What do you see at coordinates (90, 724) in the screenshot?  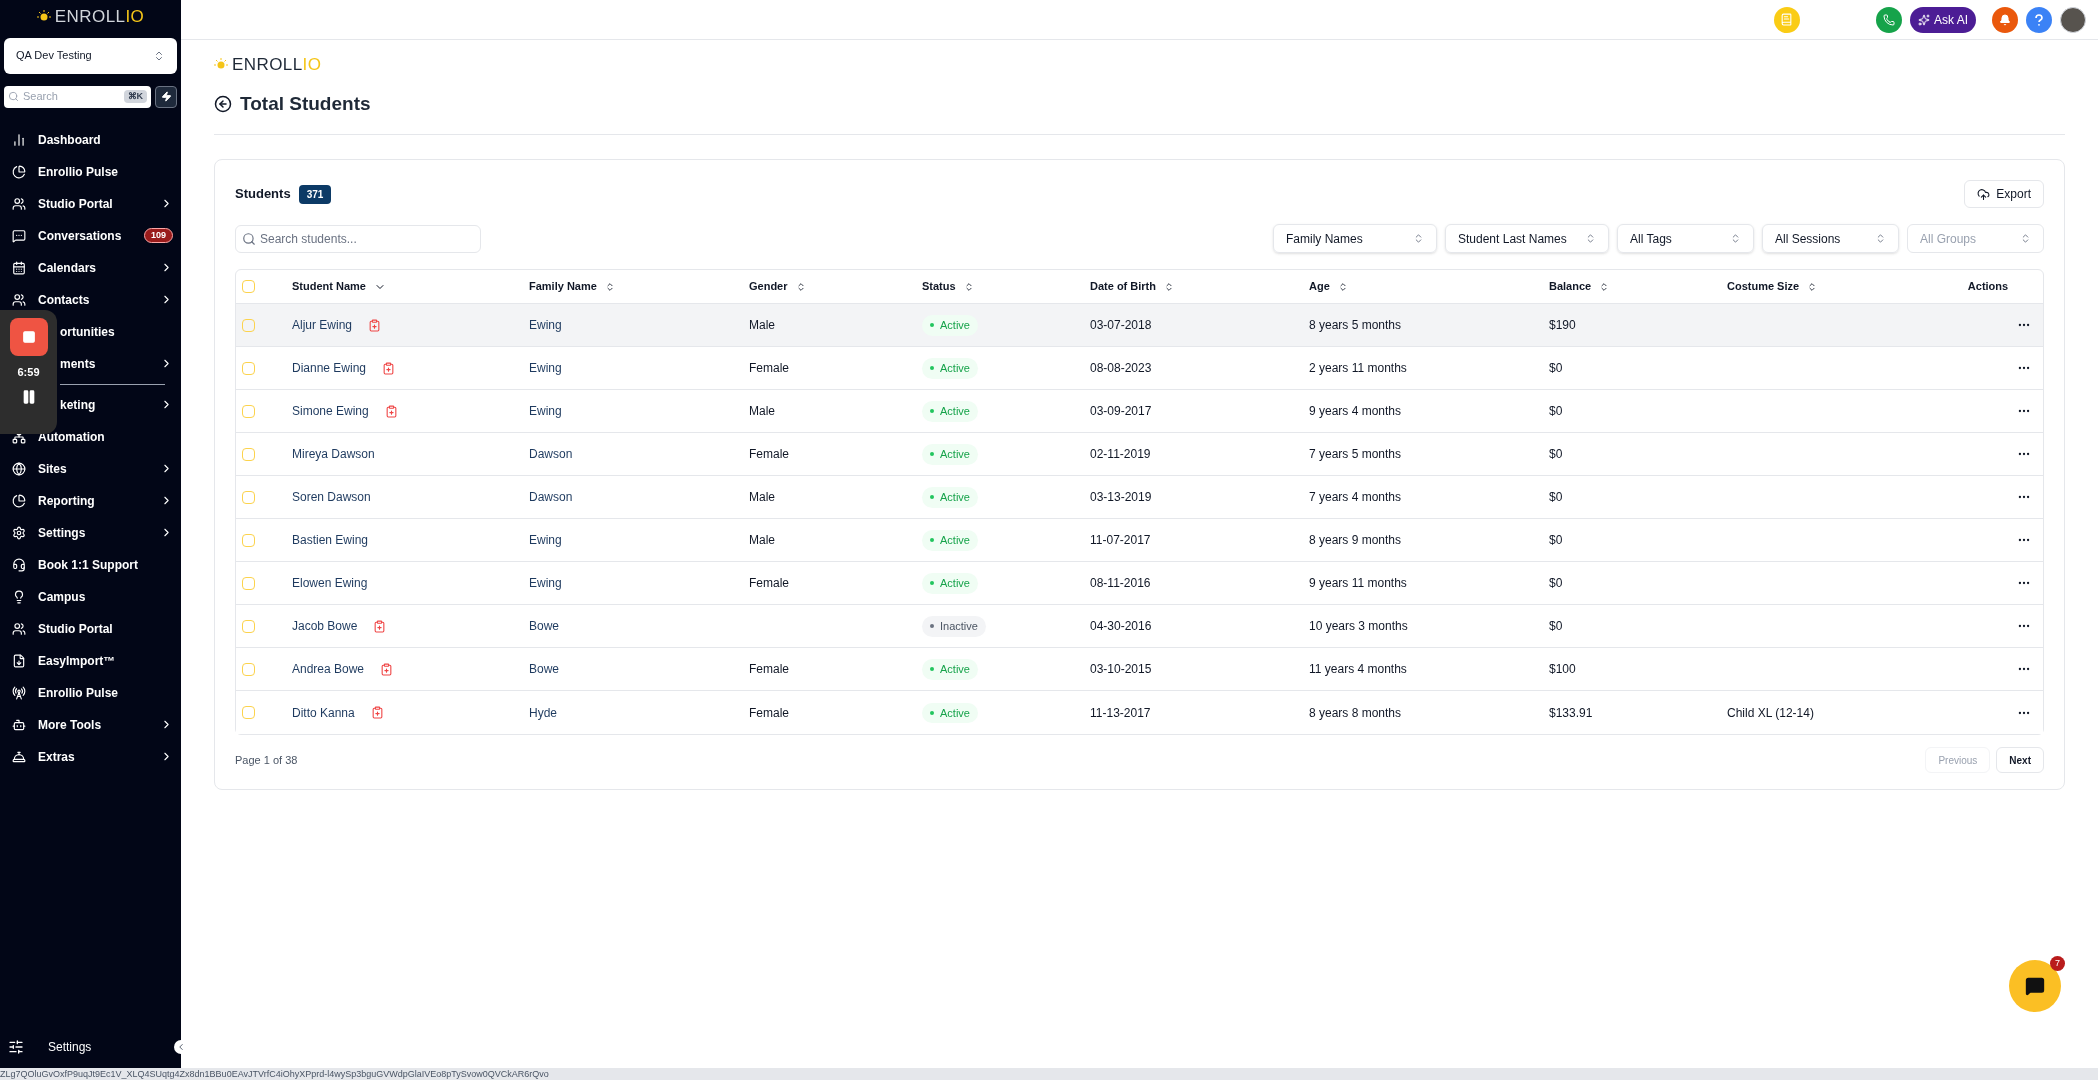 I see `nav-item: More Tools` at bounding box center [90, 724].